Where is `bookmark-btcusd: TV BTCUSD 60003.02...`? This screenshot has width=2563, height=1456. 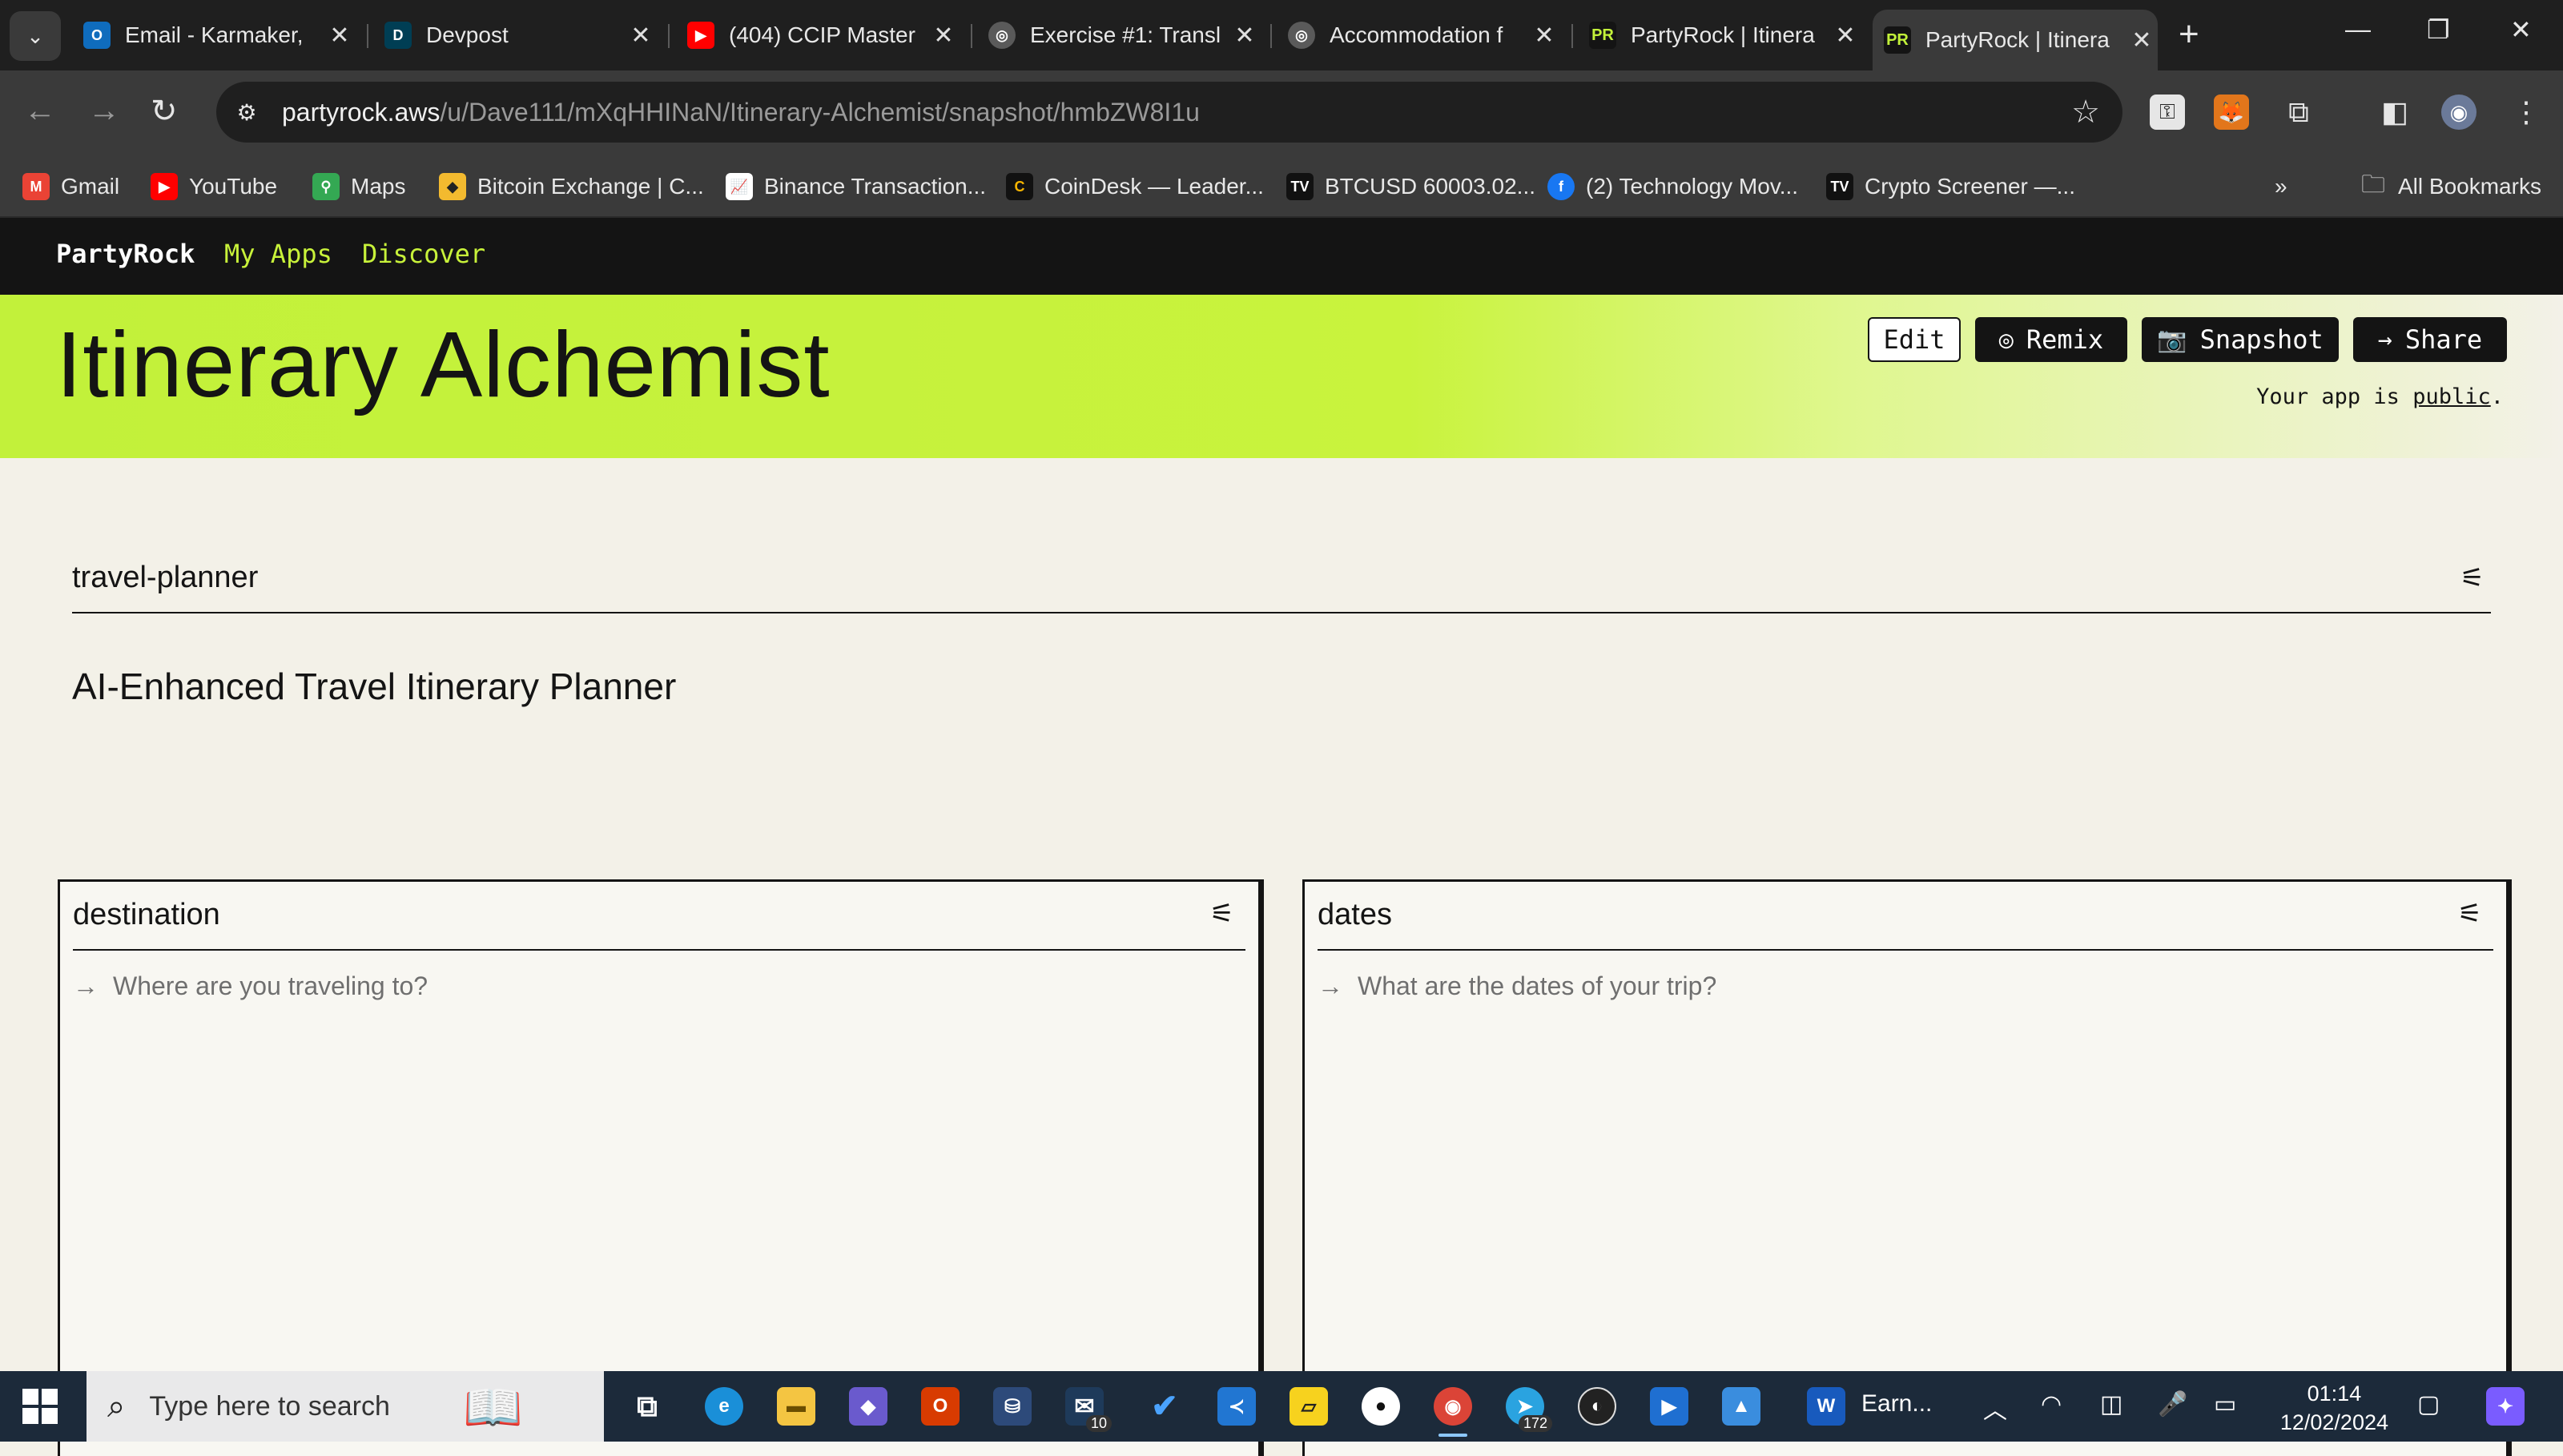 bookmark-btcusd: TV BTCUSD 60003.02... is located at coordinates (1410, 187).